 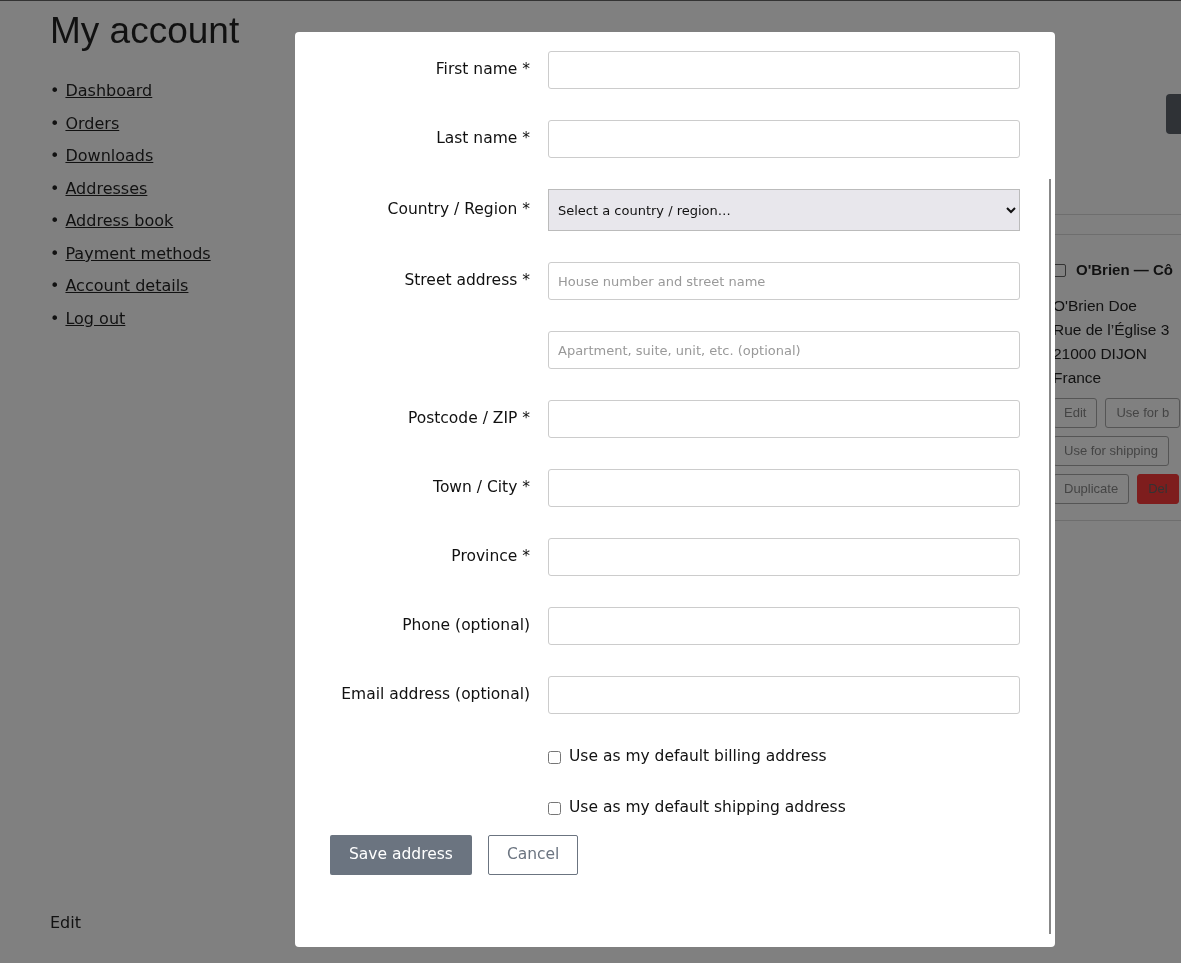 I want to click on nav-link-item: Log out, so click(x=95, y=323).